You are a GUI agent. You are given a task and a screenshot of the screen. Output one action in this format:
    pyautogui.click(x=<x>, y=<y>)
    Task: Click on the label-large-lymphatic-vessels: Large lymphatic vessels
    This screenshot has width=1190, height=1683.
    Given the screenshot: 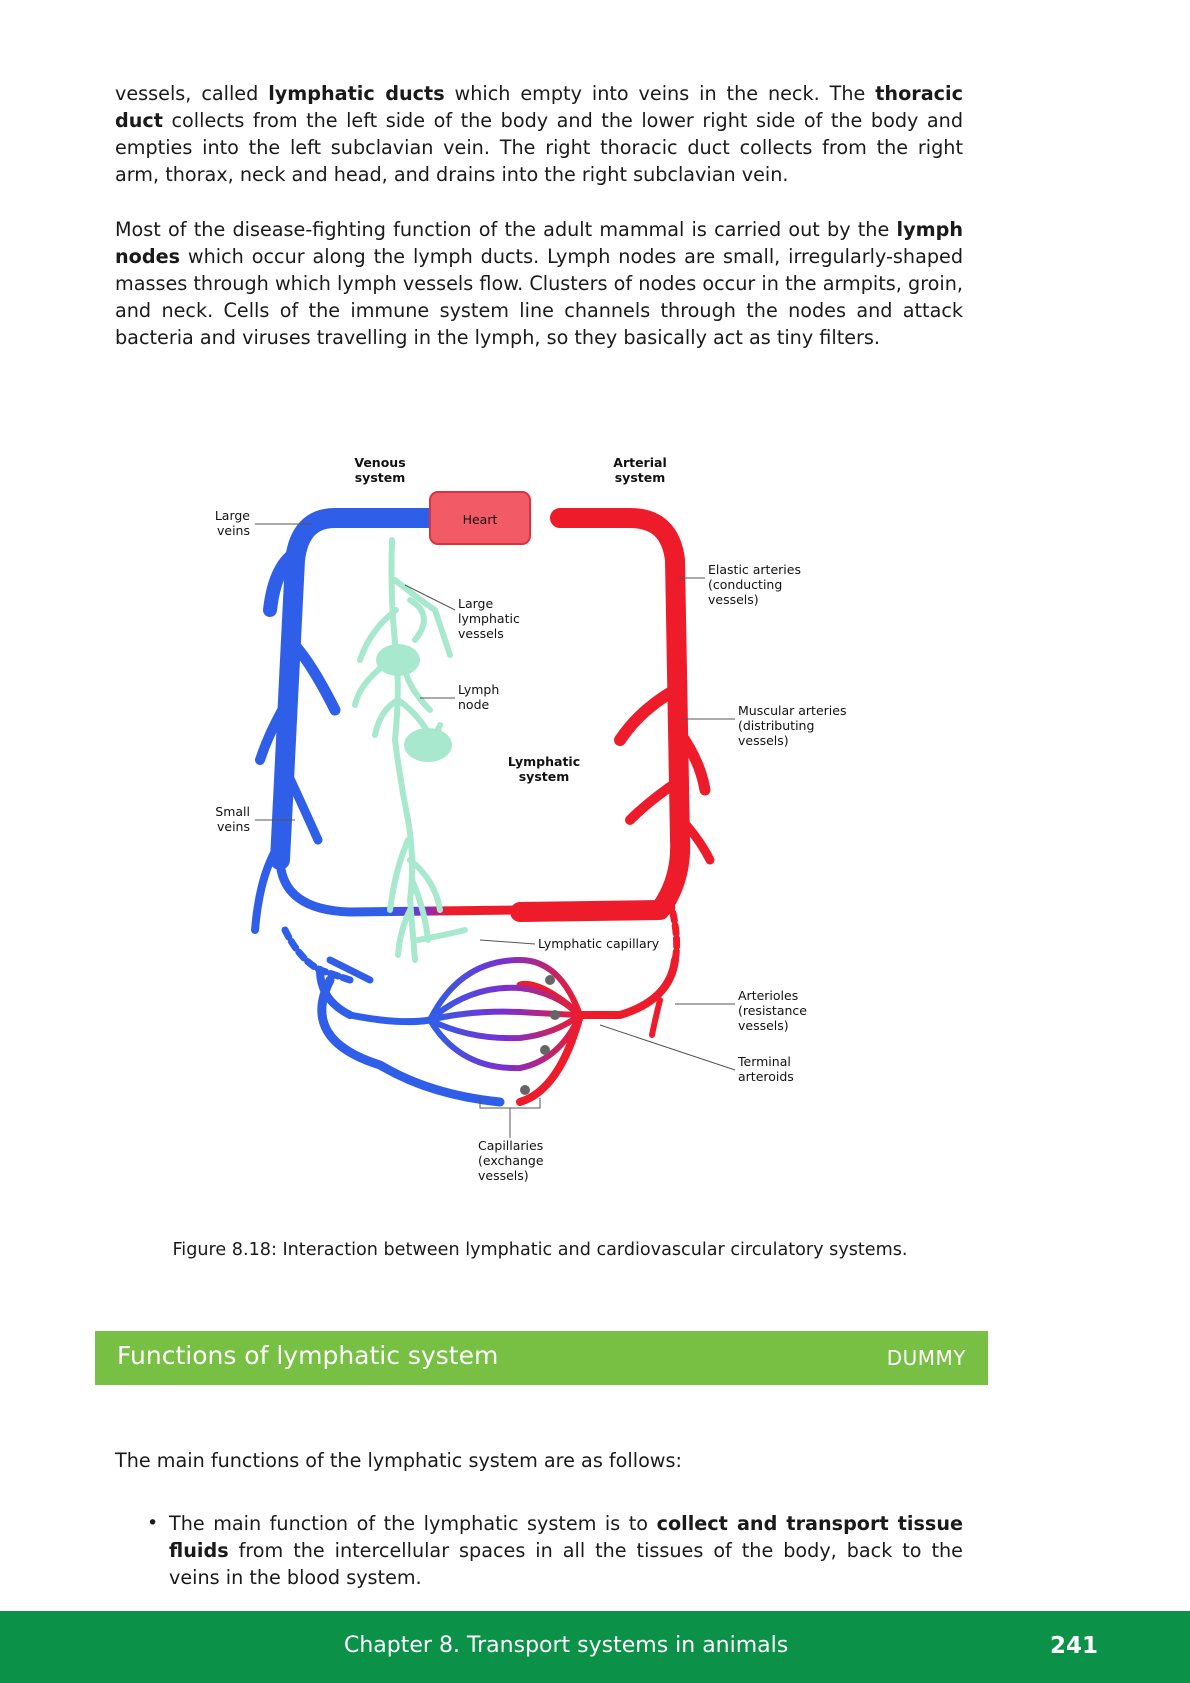 What is the action you would take?
    pyautogui.click(x=489, y=618)
    